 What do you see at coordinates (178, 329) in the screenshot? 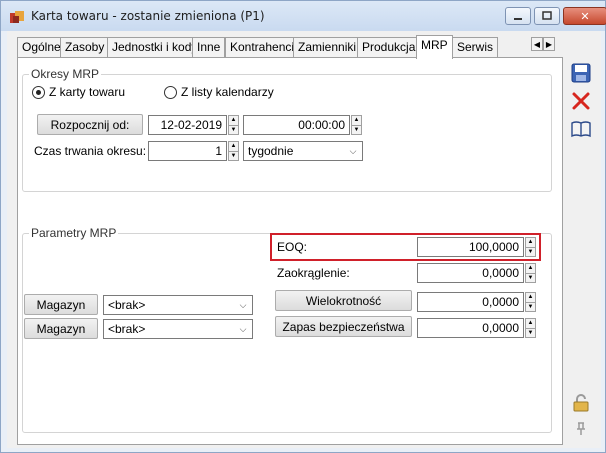
I see `magazyn-select-2: <brak> ⌵` at bounding box center [178, 329].